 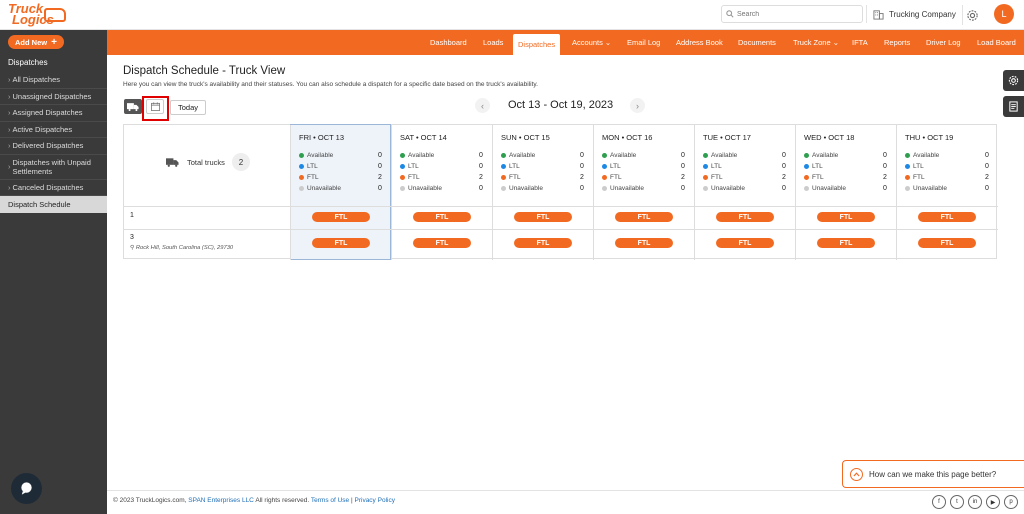 I want to click on search-input, so click(x=792, y=14).